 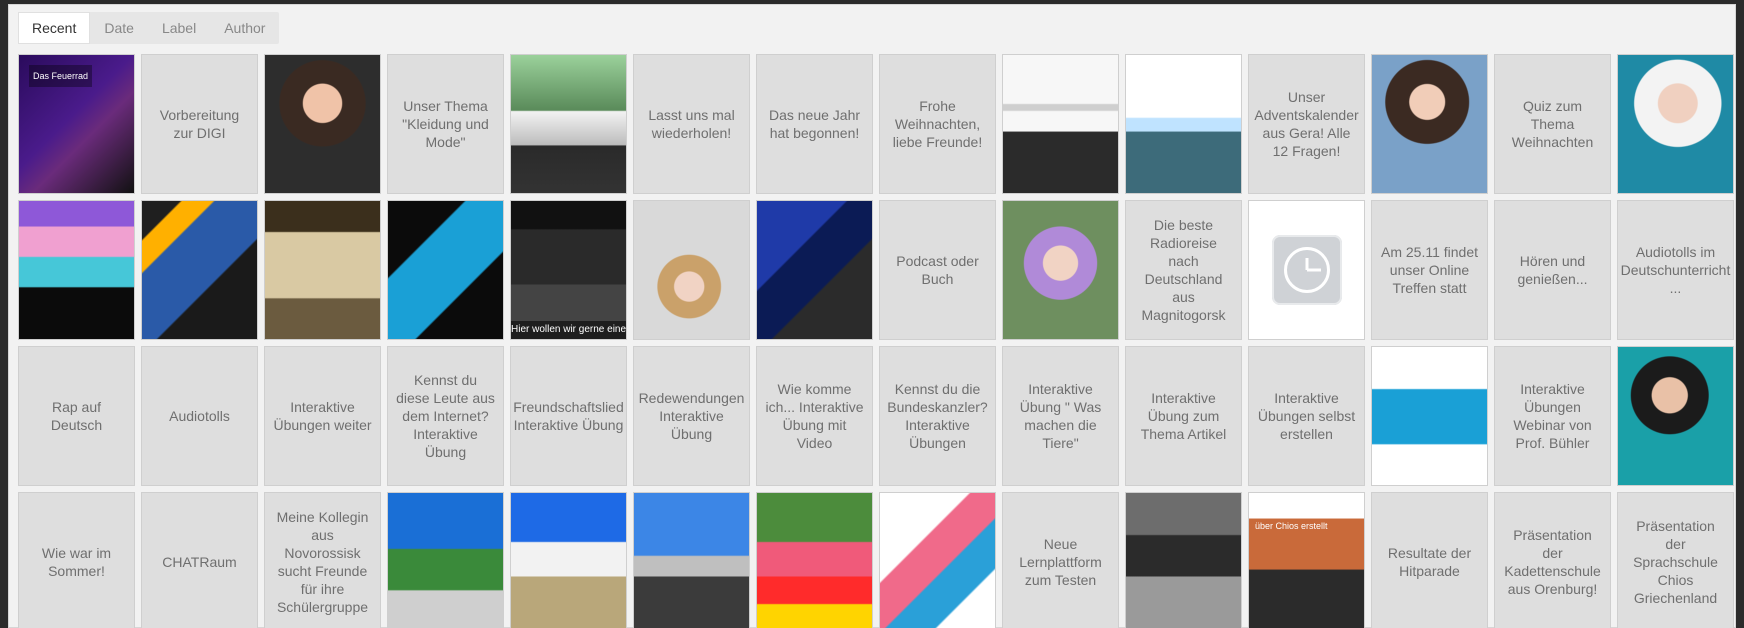 I want to click on post-title: Interaktive Übungen weiter, so click(x=322, y=416).